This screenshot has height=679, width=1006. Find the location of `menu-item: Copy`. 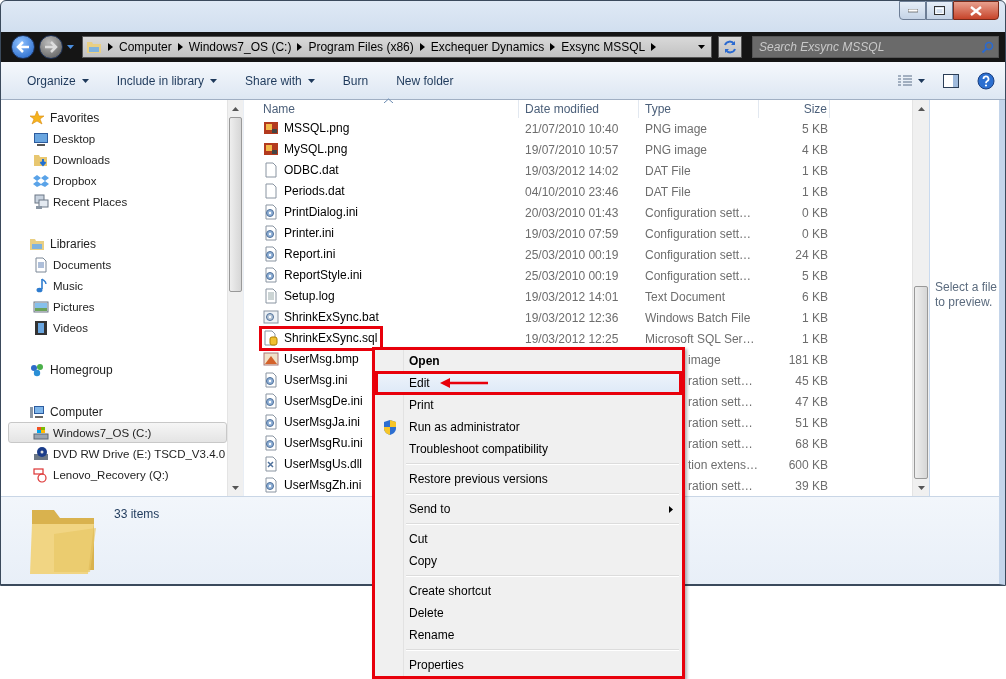

menu-item: Copy is located at coordinates (528, 561).